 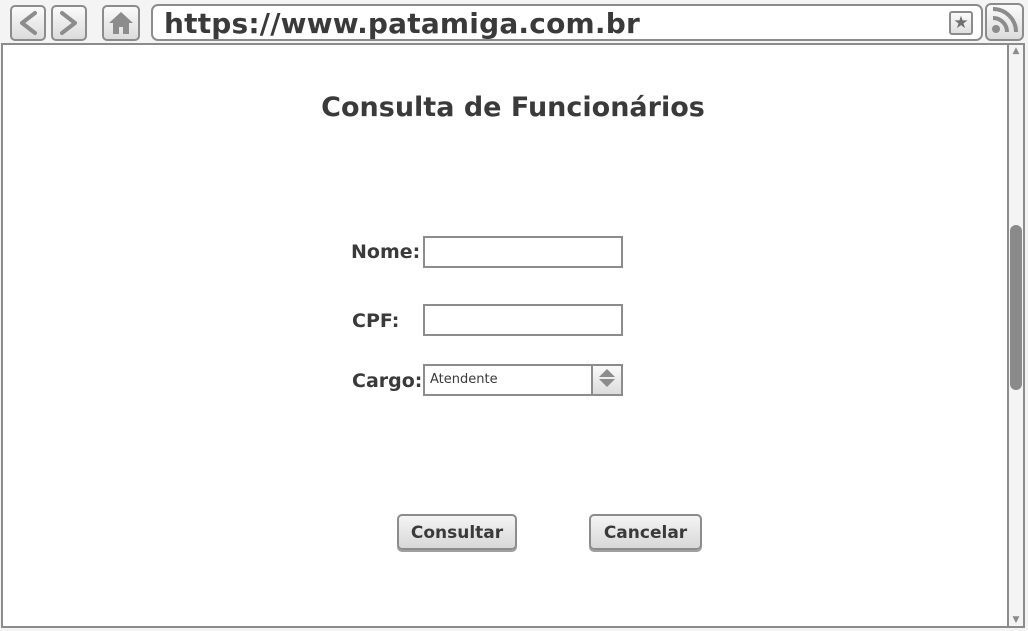 What do you see at coordinates (387, 381) in the screenshot?
I see `cargo-label: Cargo:` at bounding box center [387, 381].